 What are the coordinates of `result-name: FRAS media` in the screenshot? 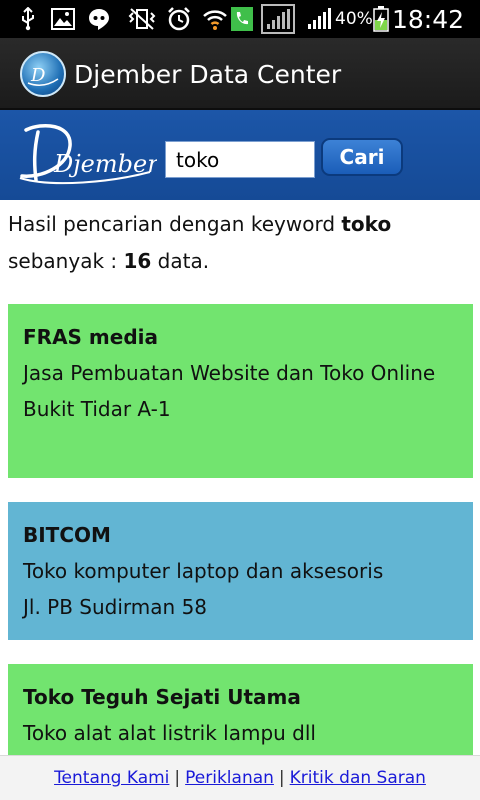 It's located at (90, 337).